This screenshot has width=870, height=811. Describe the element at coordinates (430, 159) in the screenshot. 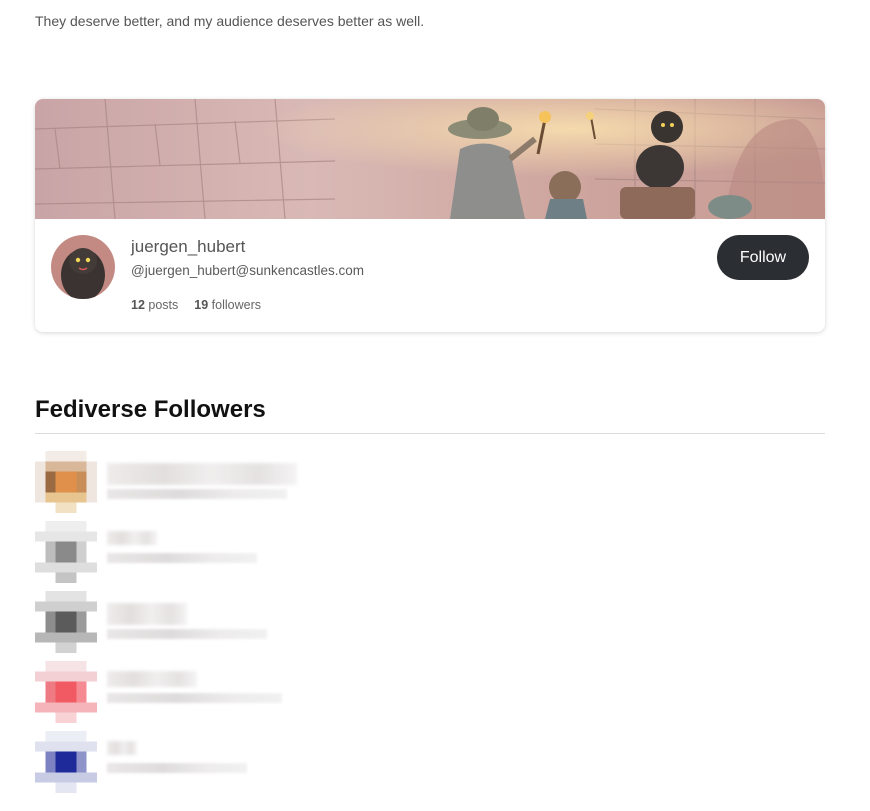

I see `profile-banner` at that location.